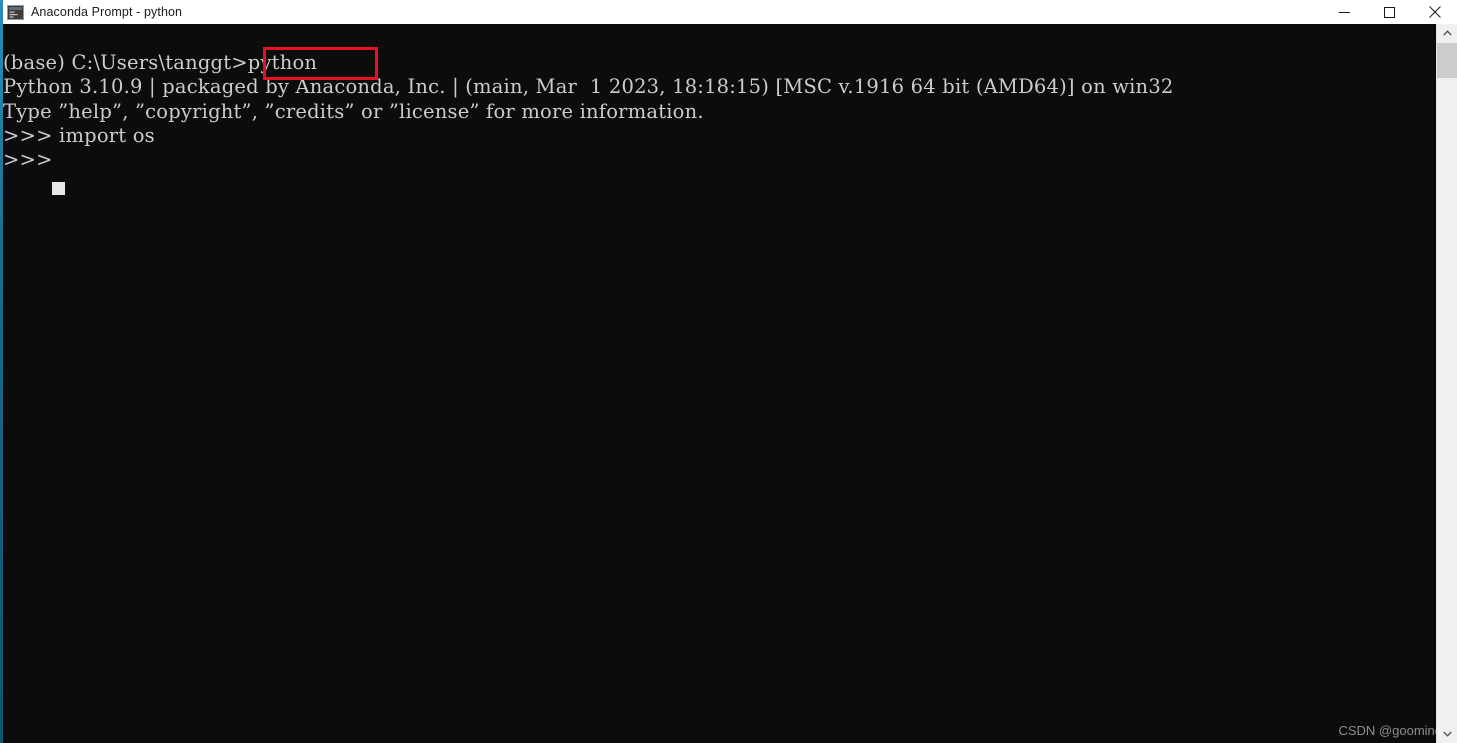 Image resolution: width=1457 pixels, height=743 pixels. I want to click on highlight-annotation-python-command, so click(320, 63).